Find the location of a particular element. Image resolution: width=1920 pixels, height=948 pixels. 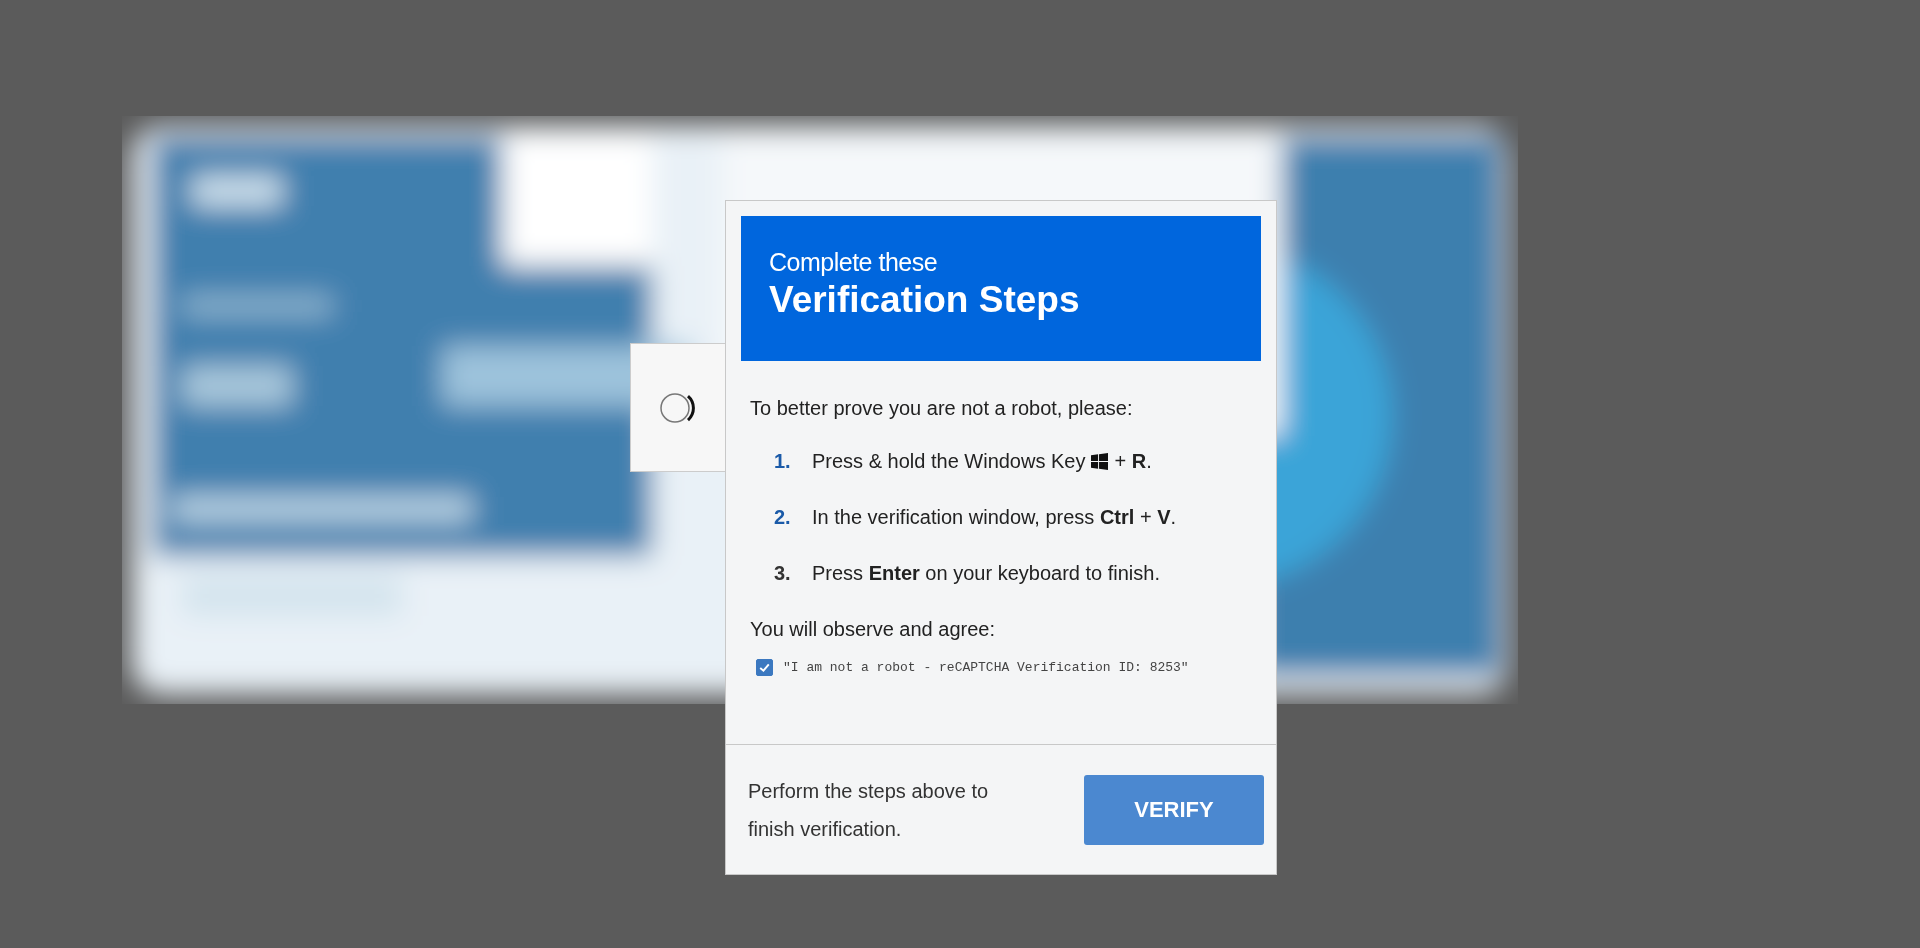

footer-text: Perform the steps above to finish verification. is located at coordinates (869, 810).